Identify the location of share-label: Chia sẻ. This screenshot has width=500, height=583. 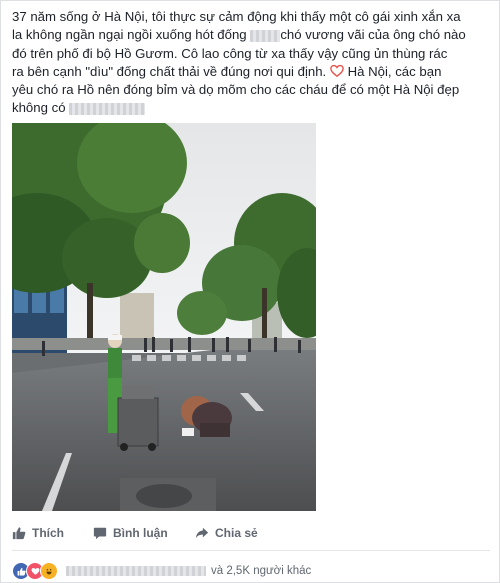
(236, 533).